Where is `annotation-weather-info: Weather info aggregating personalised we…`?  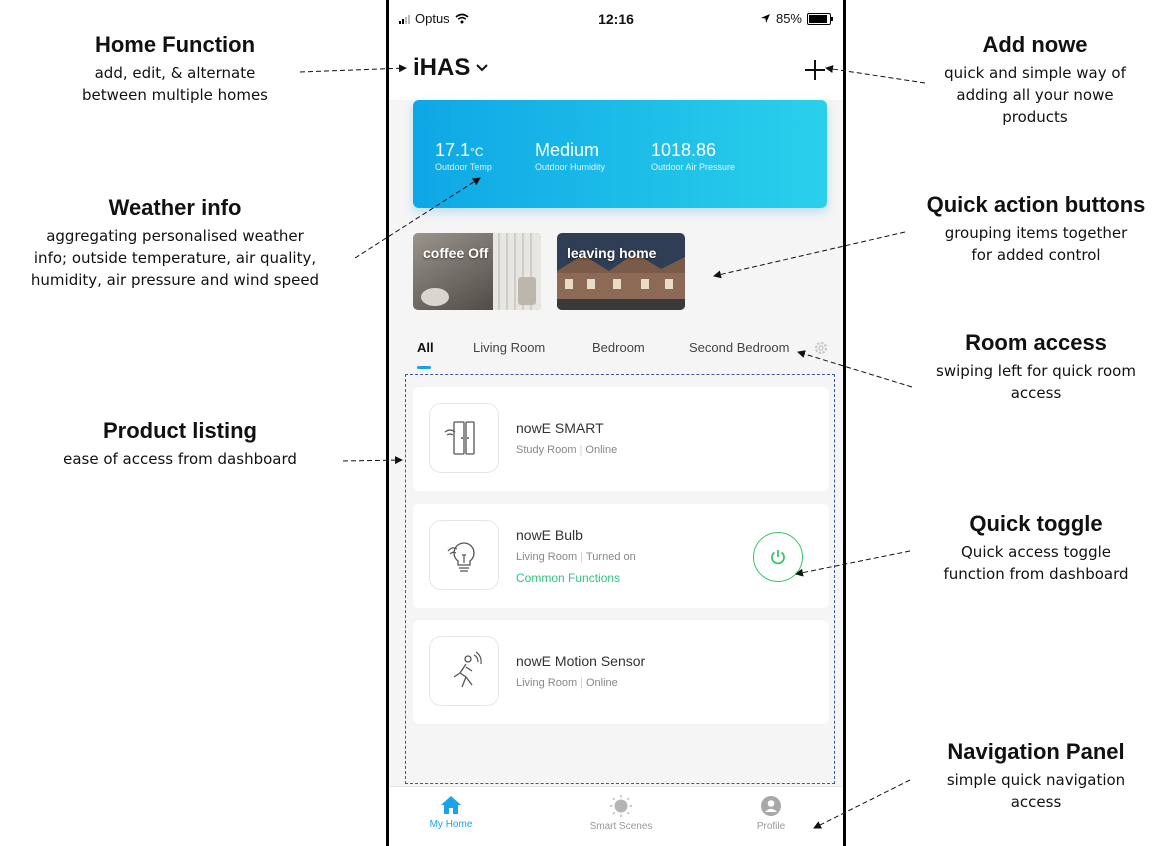 annotation-weather-info: Weather info aggregating personalised we… is located at coordinates (175, 242).